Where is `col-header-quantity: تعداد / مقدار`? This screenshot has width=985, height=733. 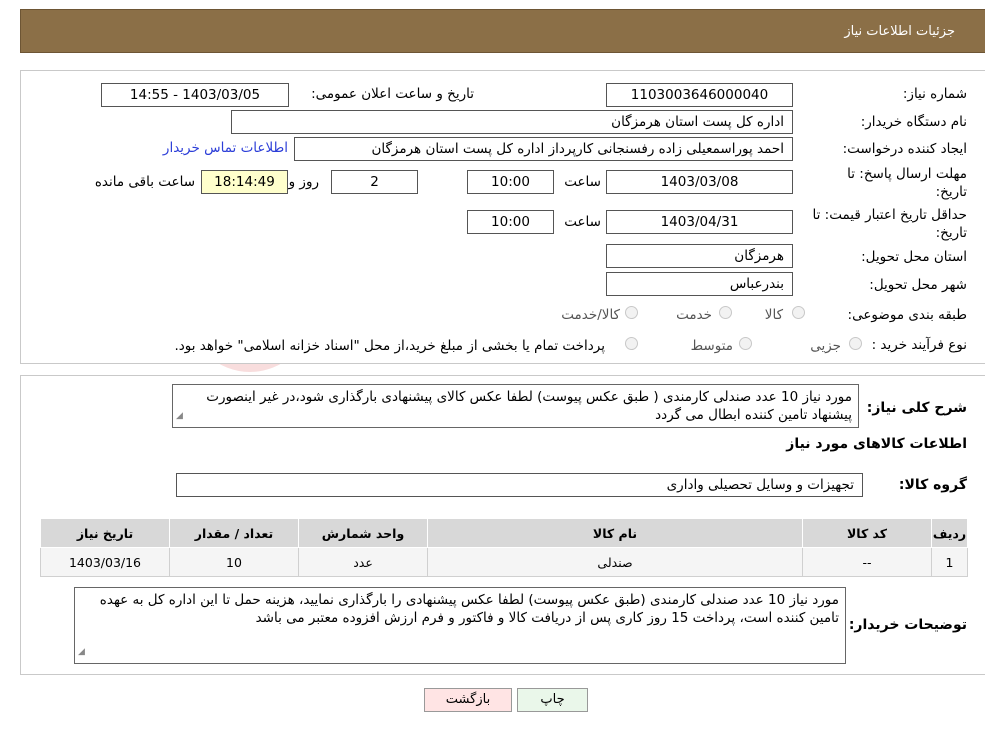 col-header-quantity: تعداد / مقدار is located at coordinates (234, 533).